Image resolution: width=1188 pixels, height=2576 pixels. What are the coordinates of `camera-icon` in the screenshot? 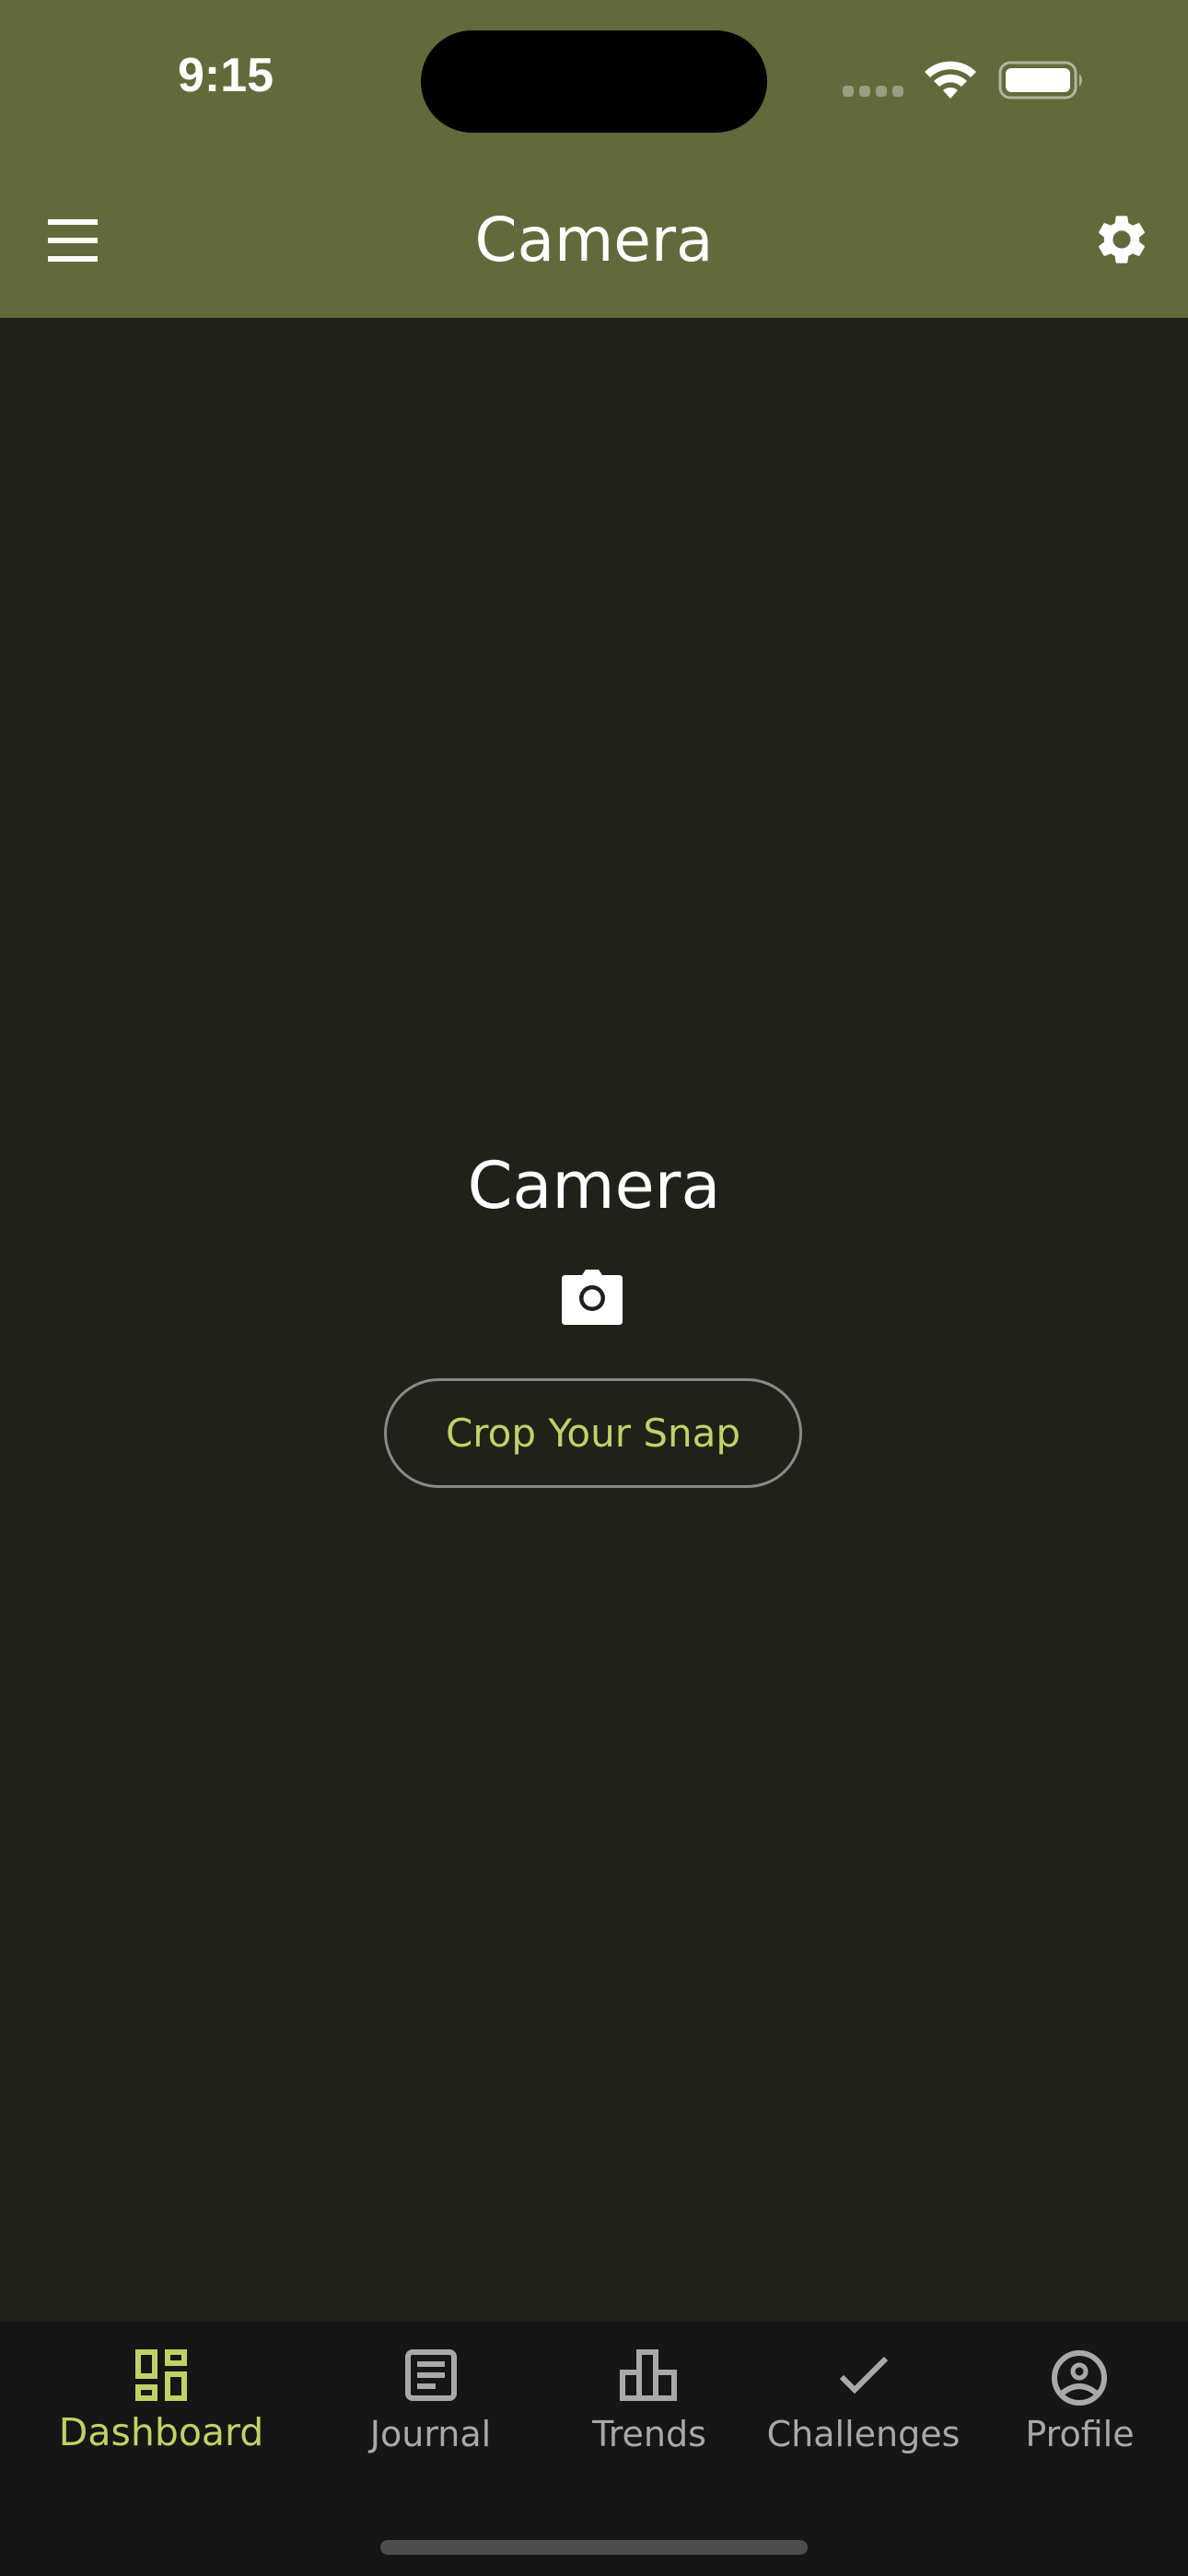 It's located at (592, 1297).